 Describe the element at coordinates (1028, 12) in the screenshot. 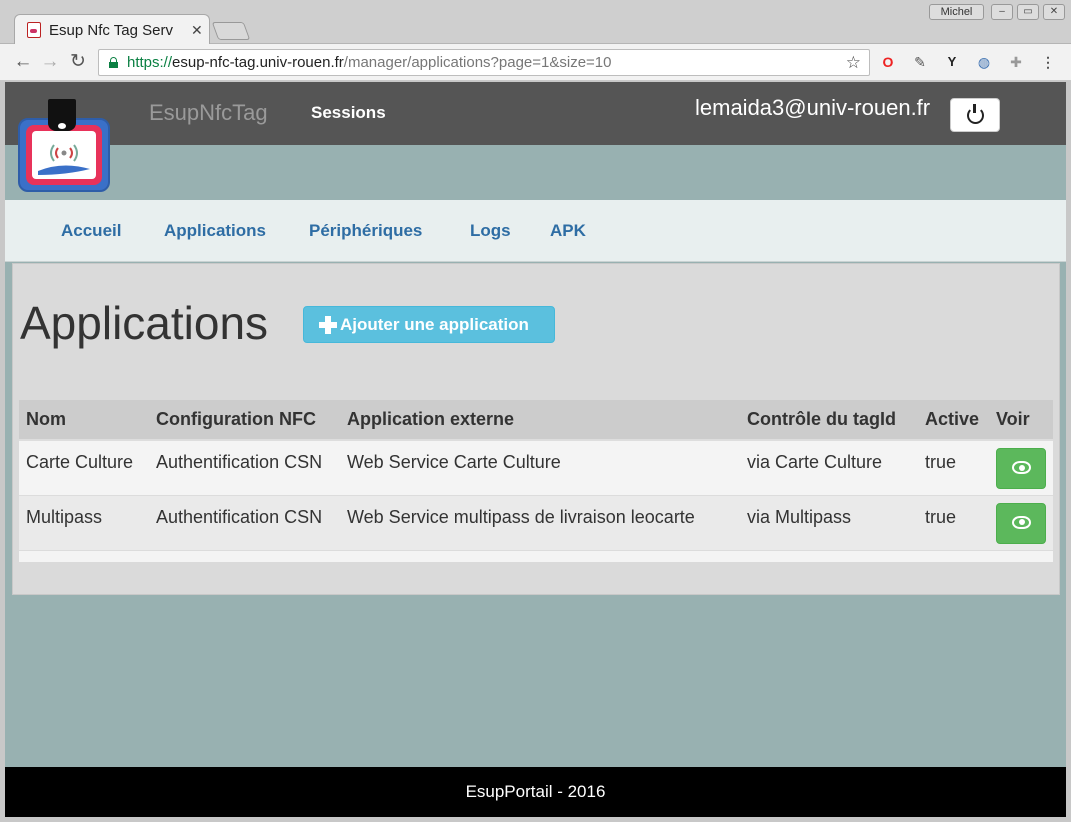

I see `maximize-icon: ▭` at that location.